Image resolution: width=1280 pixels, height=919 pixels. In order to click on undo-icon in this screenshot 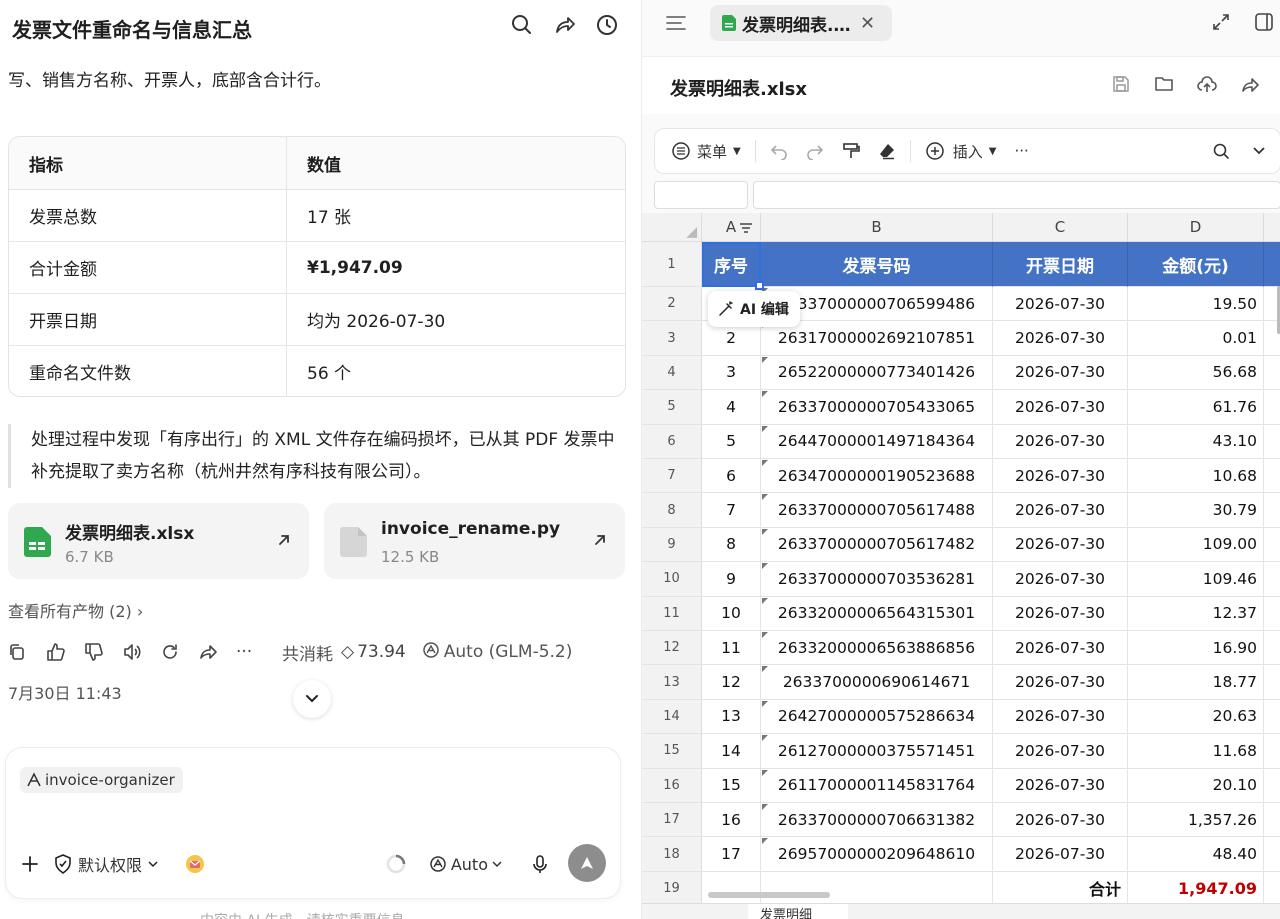, I will do `click(779, 151)`.